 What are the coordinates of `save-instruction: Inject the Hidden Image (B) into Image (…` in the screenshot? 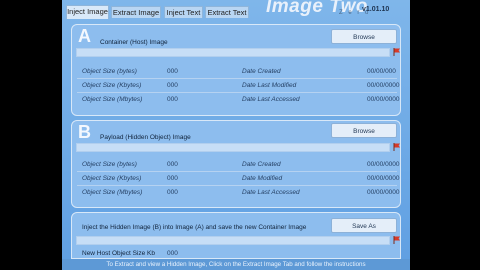 It's located at (194, 227).